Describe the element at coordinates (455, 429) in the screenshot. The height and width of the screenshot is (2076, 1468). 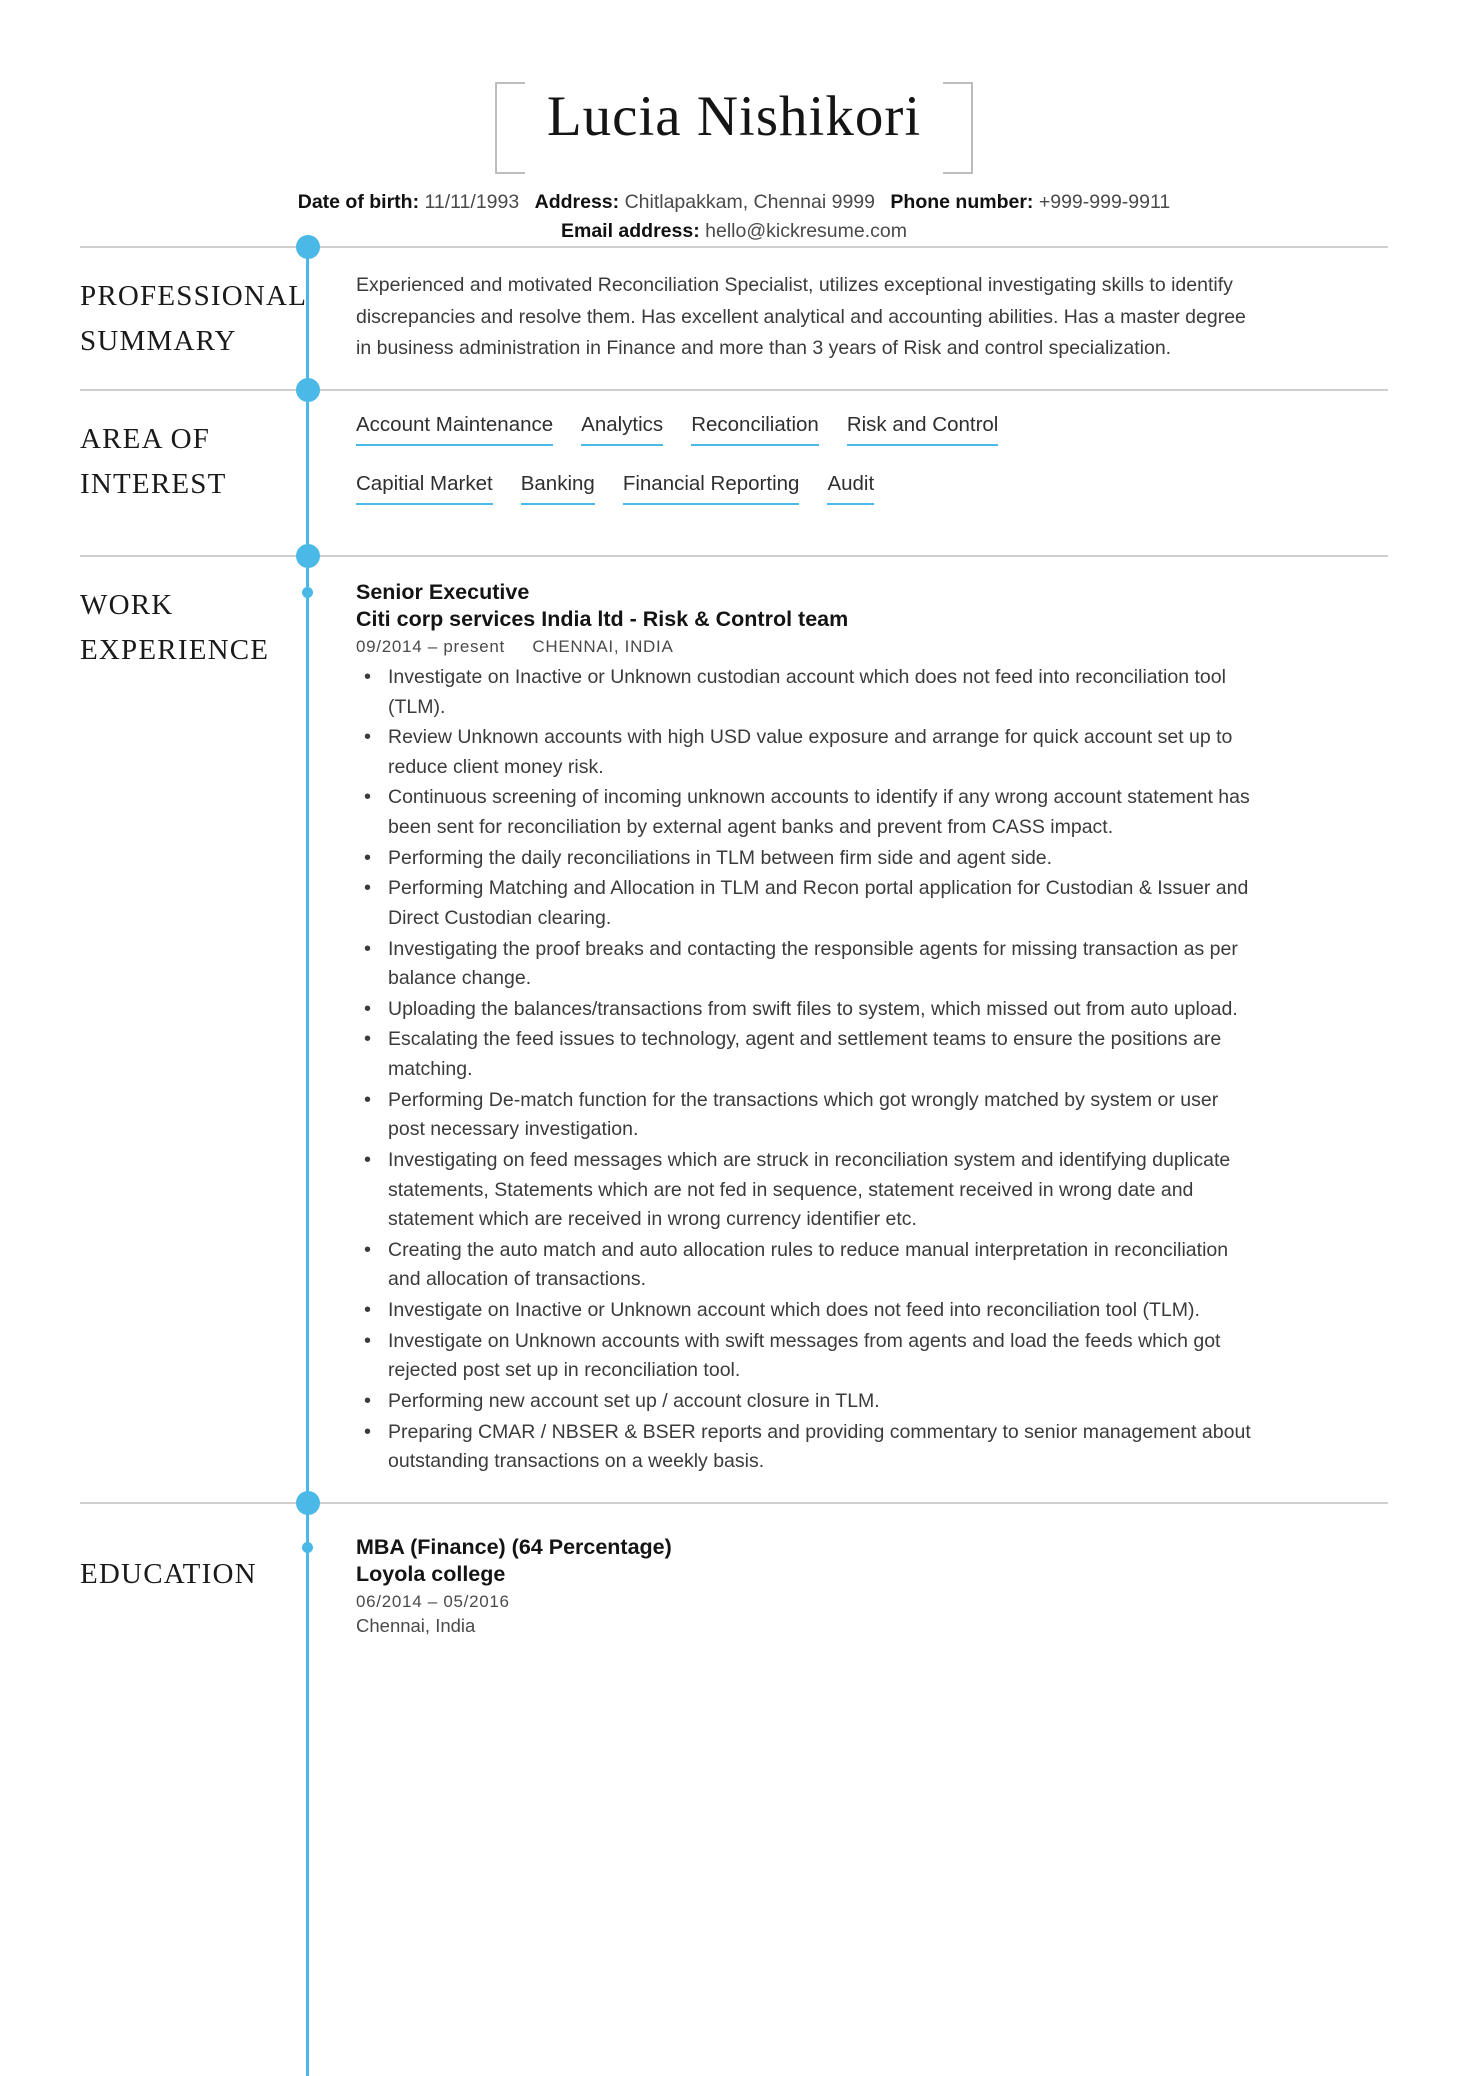
I see `skill-tag: Account Maintenance` at that location.